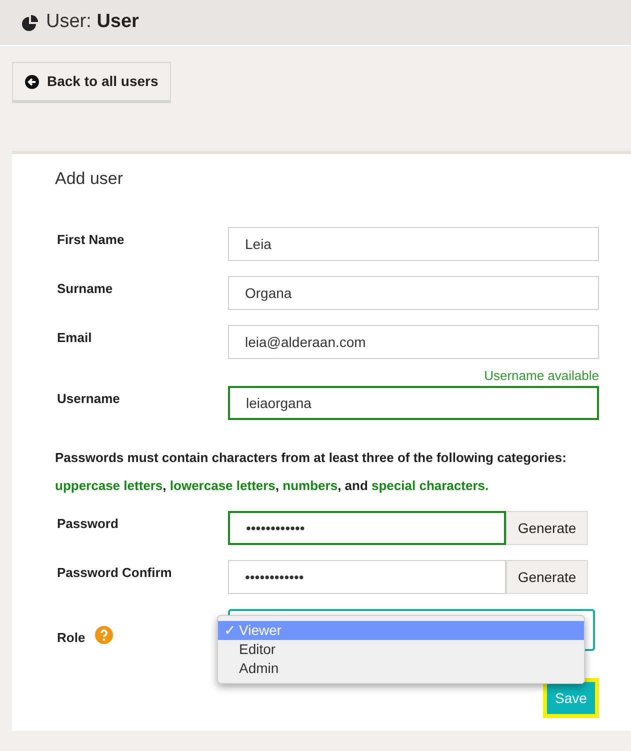 This screenshot has width=631, height=751. I want to click on field-label: Role, so click(71, 638).